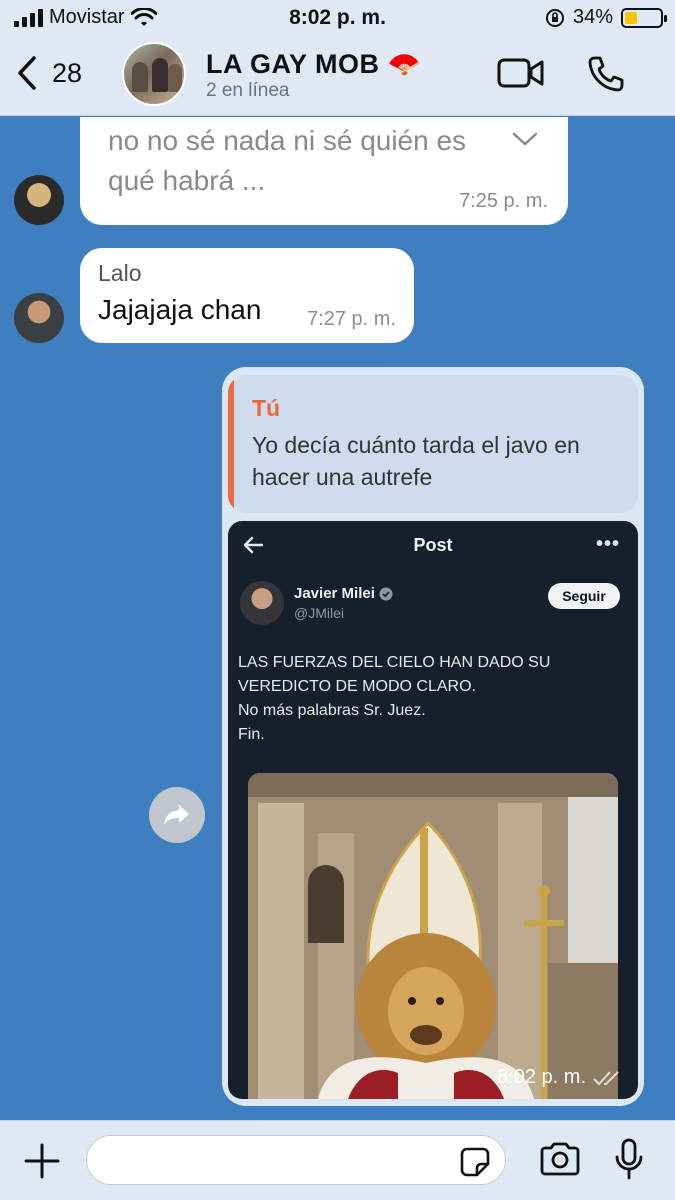 The width and height of the screenshot is (675, 1200). I want to click on tweet-handle: @JMilei, so click(319, 613).